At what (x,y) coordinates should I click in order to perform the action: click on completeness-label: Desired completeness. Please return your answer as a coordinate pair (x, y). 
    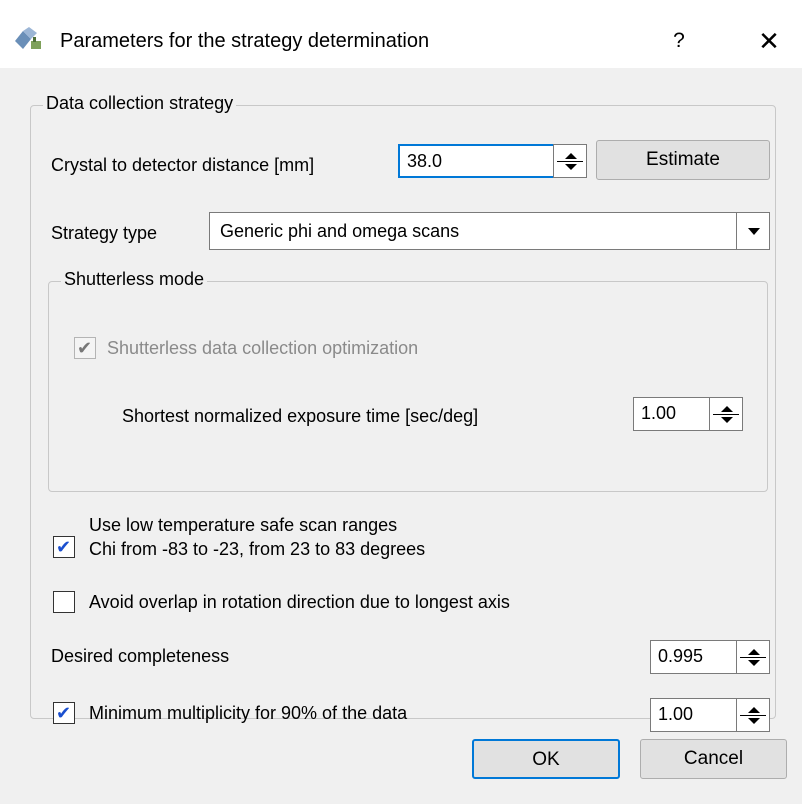
    Looking at the image, I should click on (140, 656).